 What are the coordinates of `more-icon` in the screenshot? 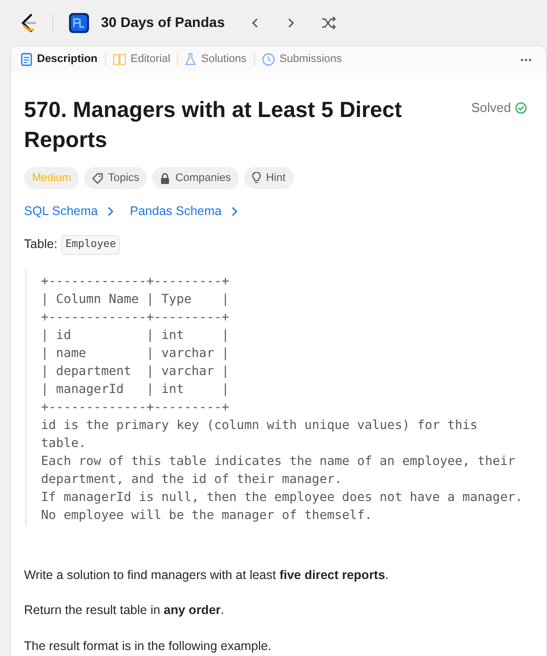 It's located at (526, 60).